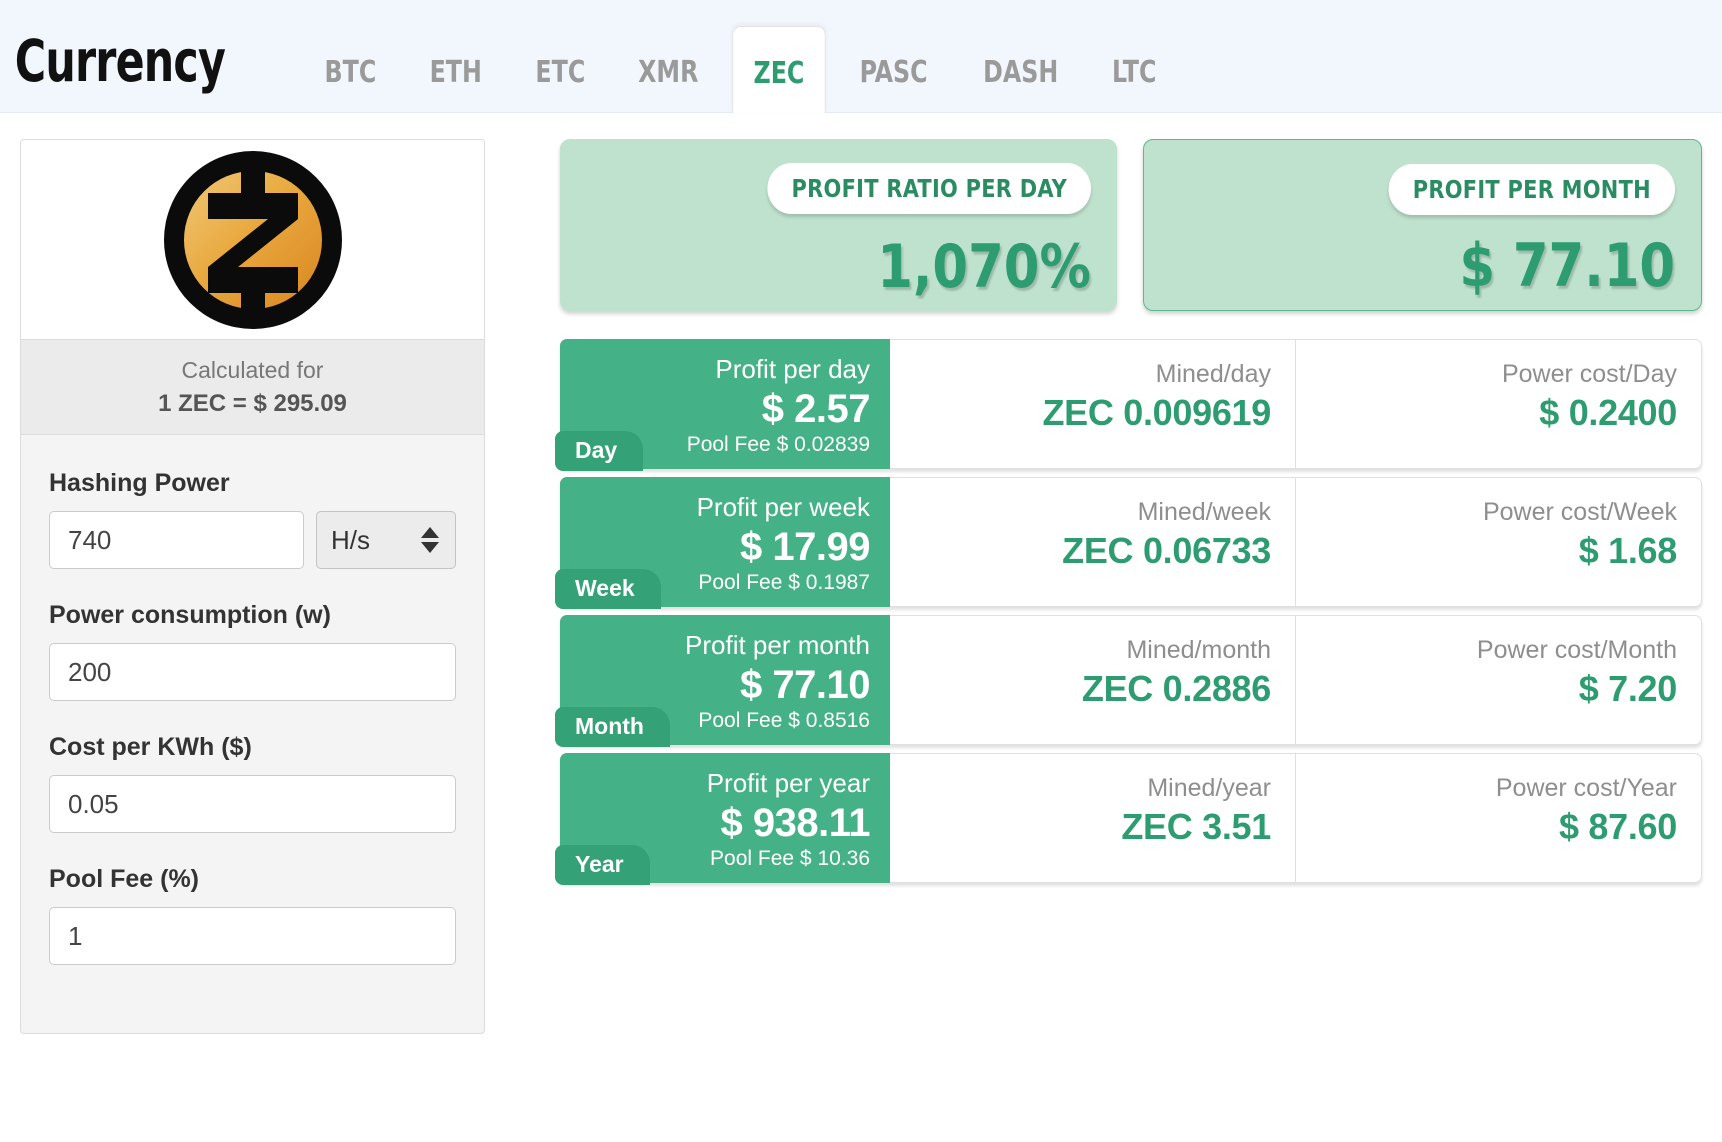 Image resolution: width=1722 pixels, height=1142 pixels. What do you see at coordinates (599, 450) in the screenshot?
I see `period-badge-day: Day` at bounding box center [599, 450].